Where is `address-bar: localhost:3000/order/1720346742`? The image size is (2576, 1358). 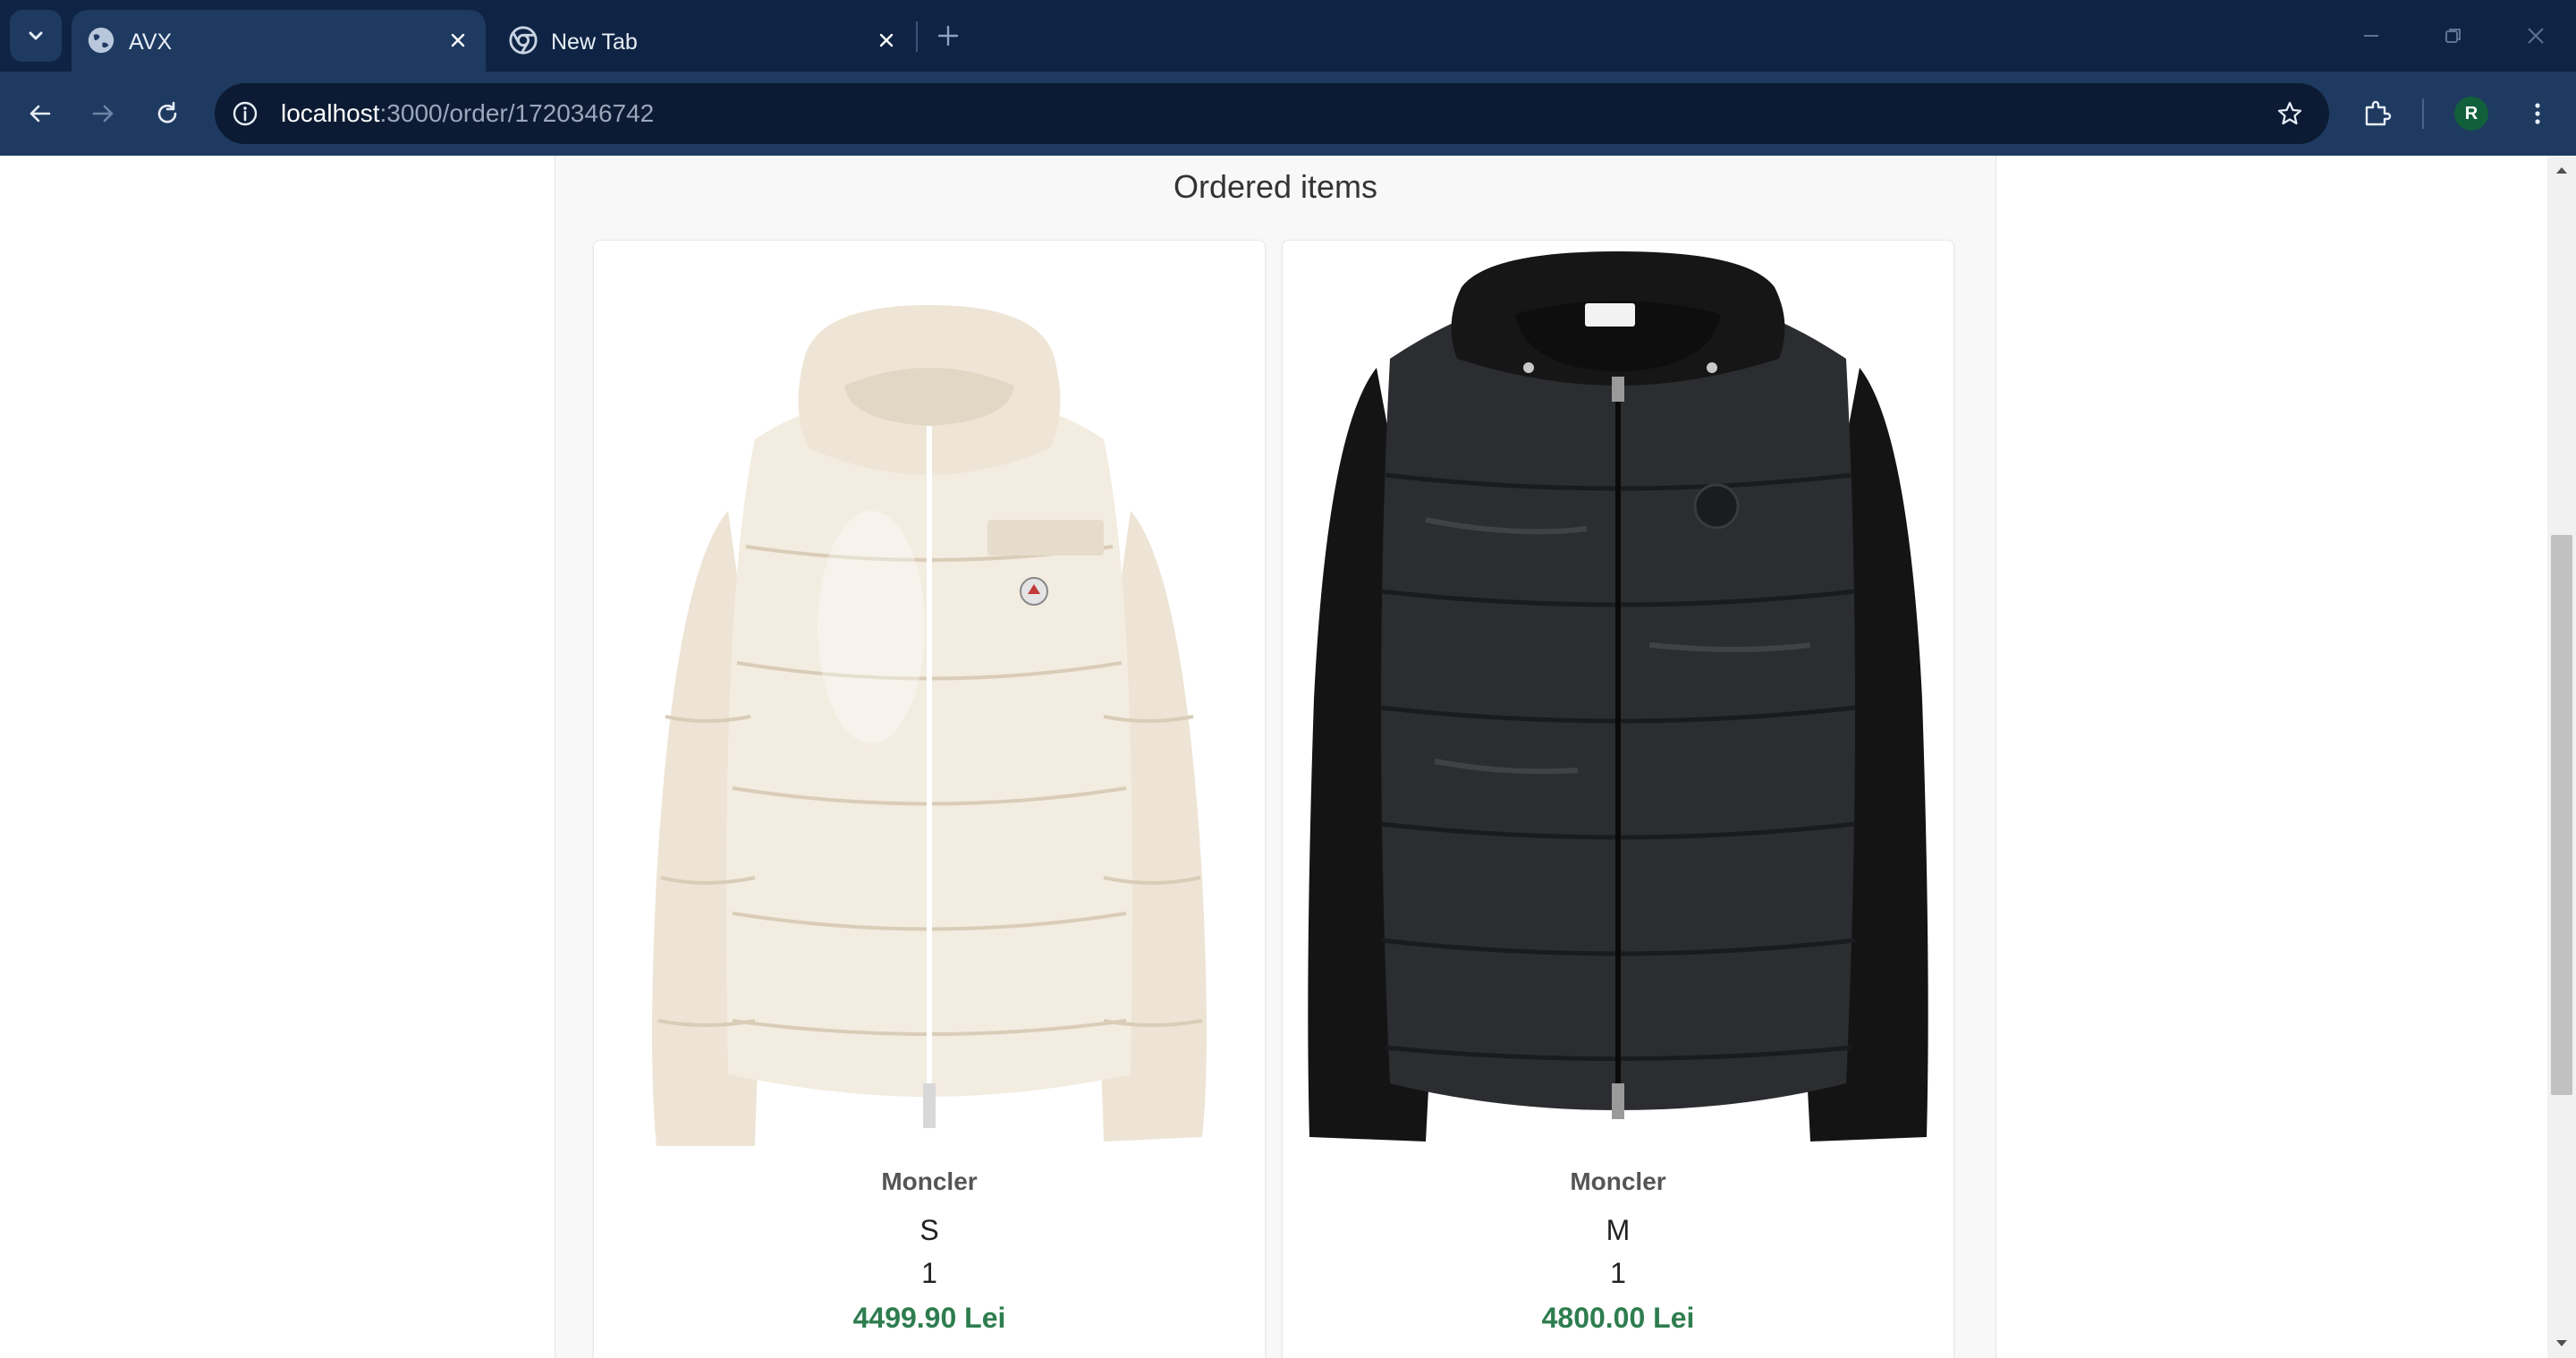
address-bar: localhost:3000/order/1720346742 is located at coordinates (1272, 114).